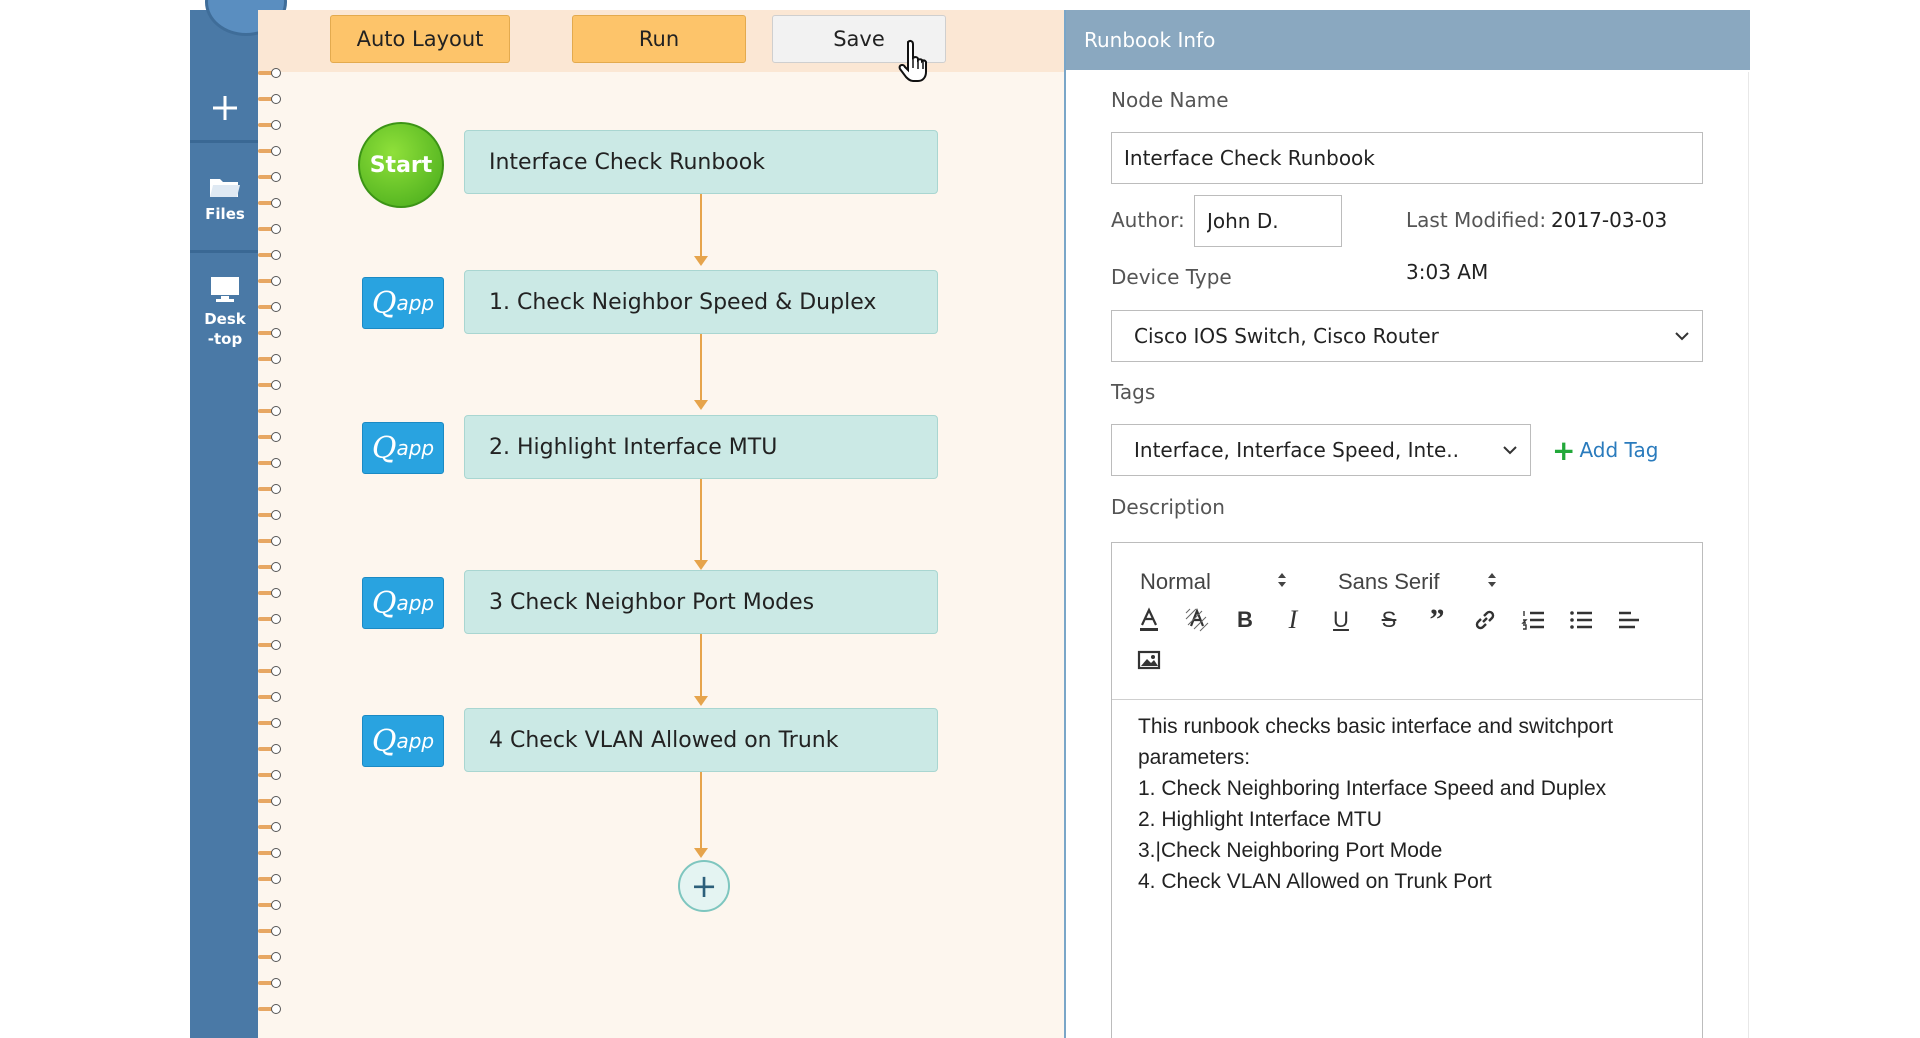 The width and height of the screenshot is (1920, 1038). What do you see at coordinates (1282, 580) in the screenshot?
I see `up-down-arrow-icon` at bounding box center [1282, 580].